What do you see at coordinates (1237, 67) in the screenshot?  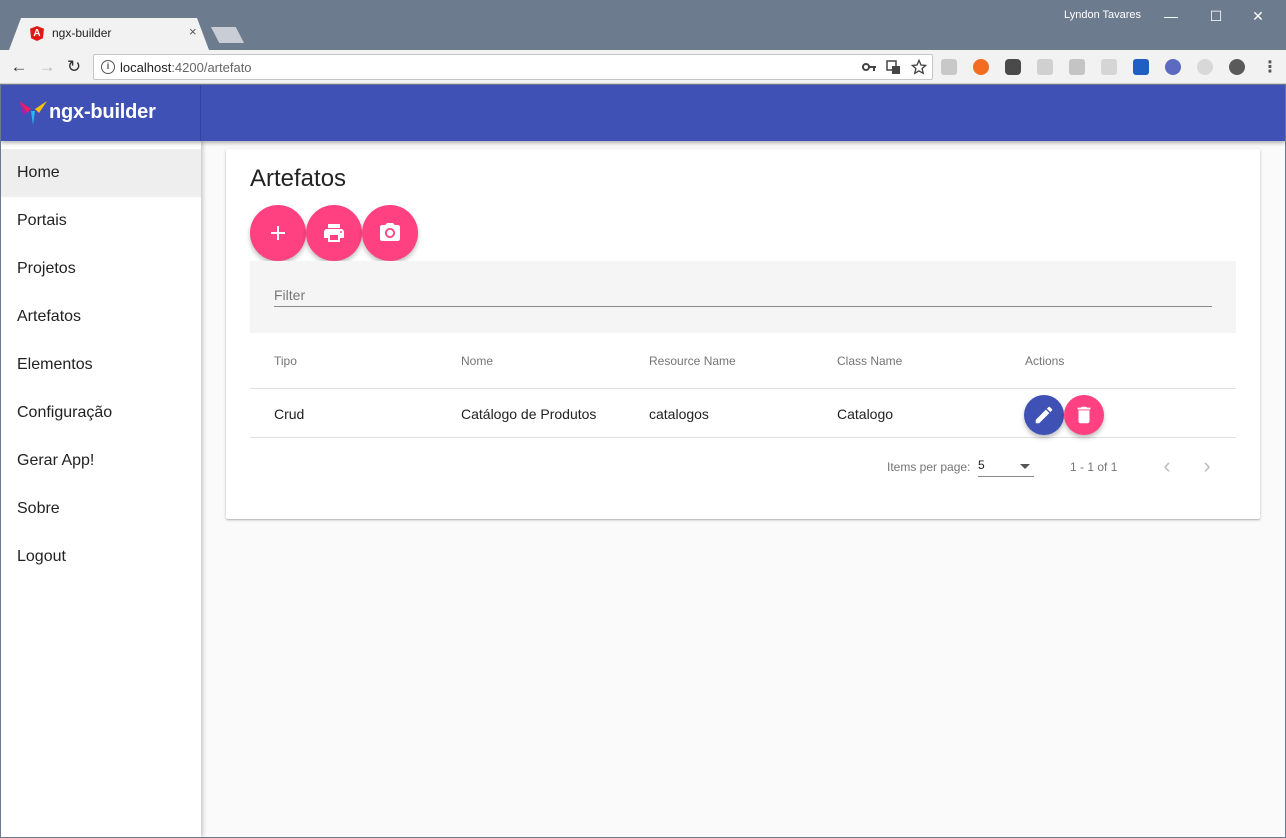 I see `evernote-extension-icon` at bounding box center [1237, 67].